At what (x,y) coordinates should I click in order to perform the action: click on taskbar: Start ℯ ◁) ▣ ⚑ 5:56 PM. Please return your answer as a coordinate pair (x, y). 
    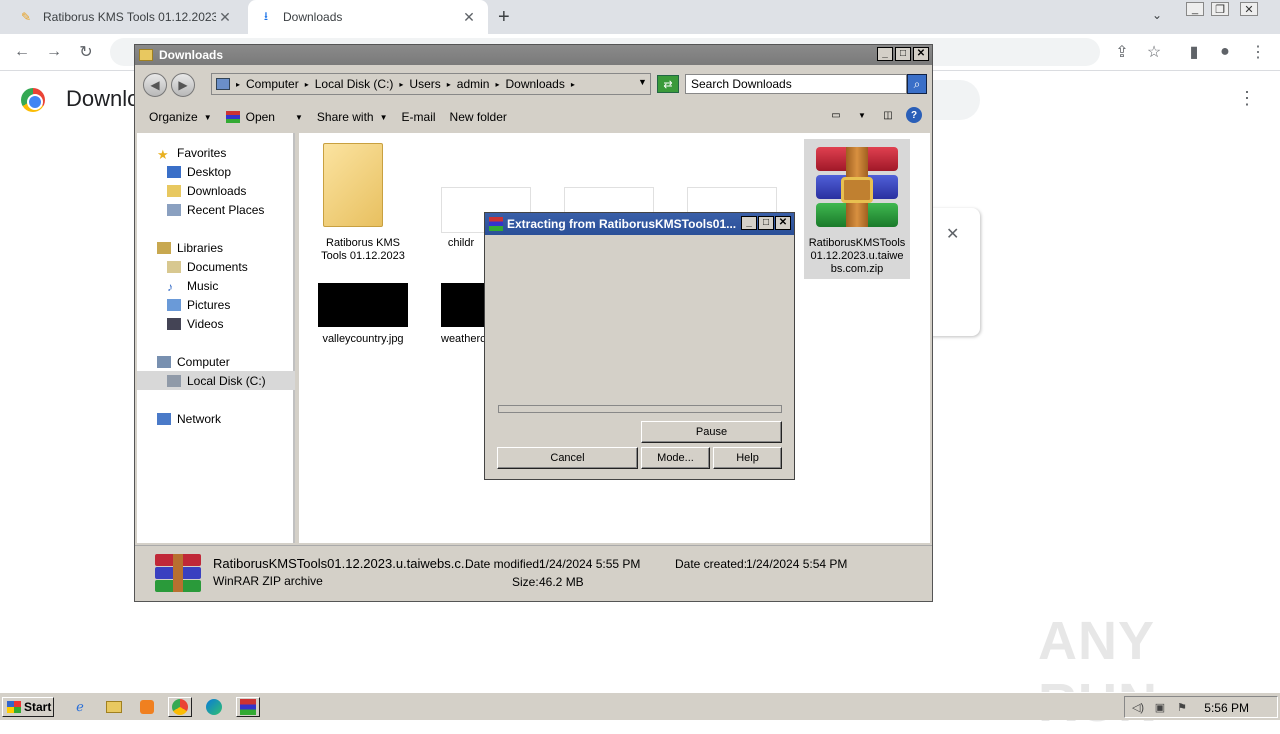
    Looking at the image, I should click on (640, 706).